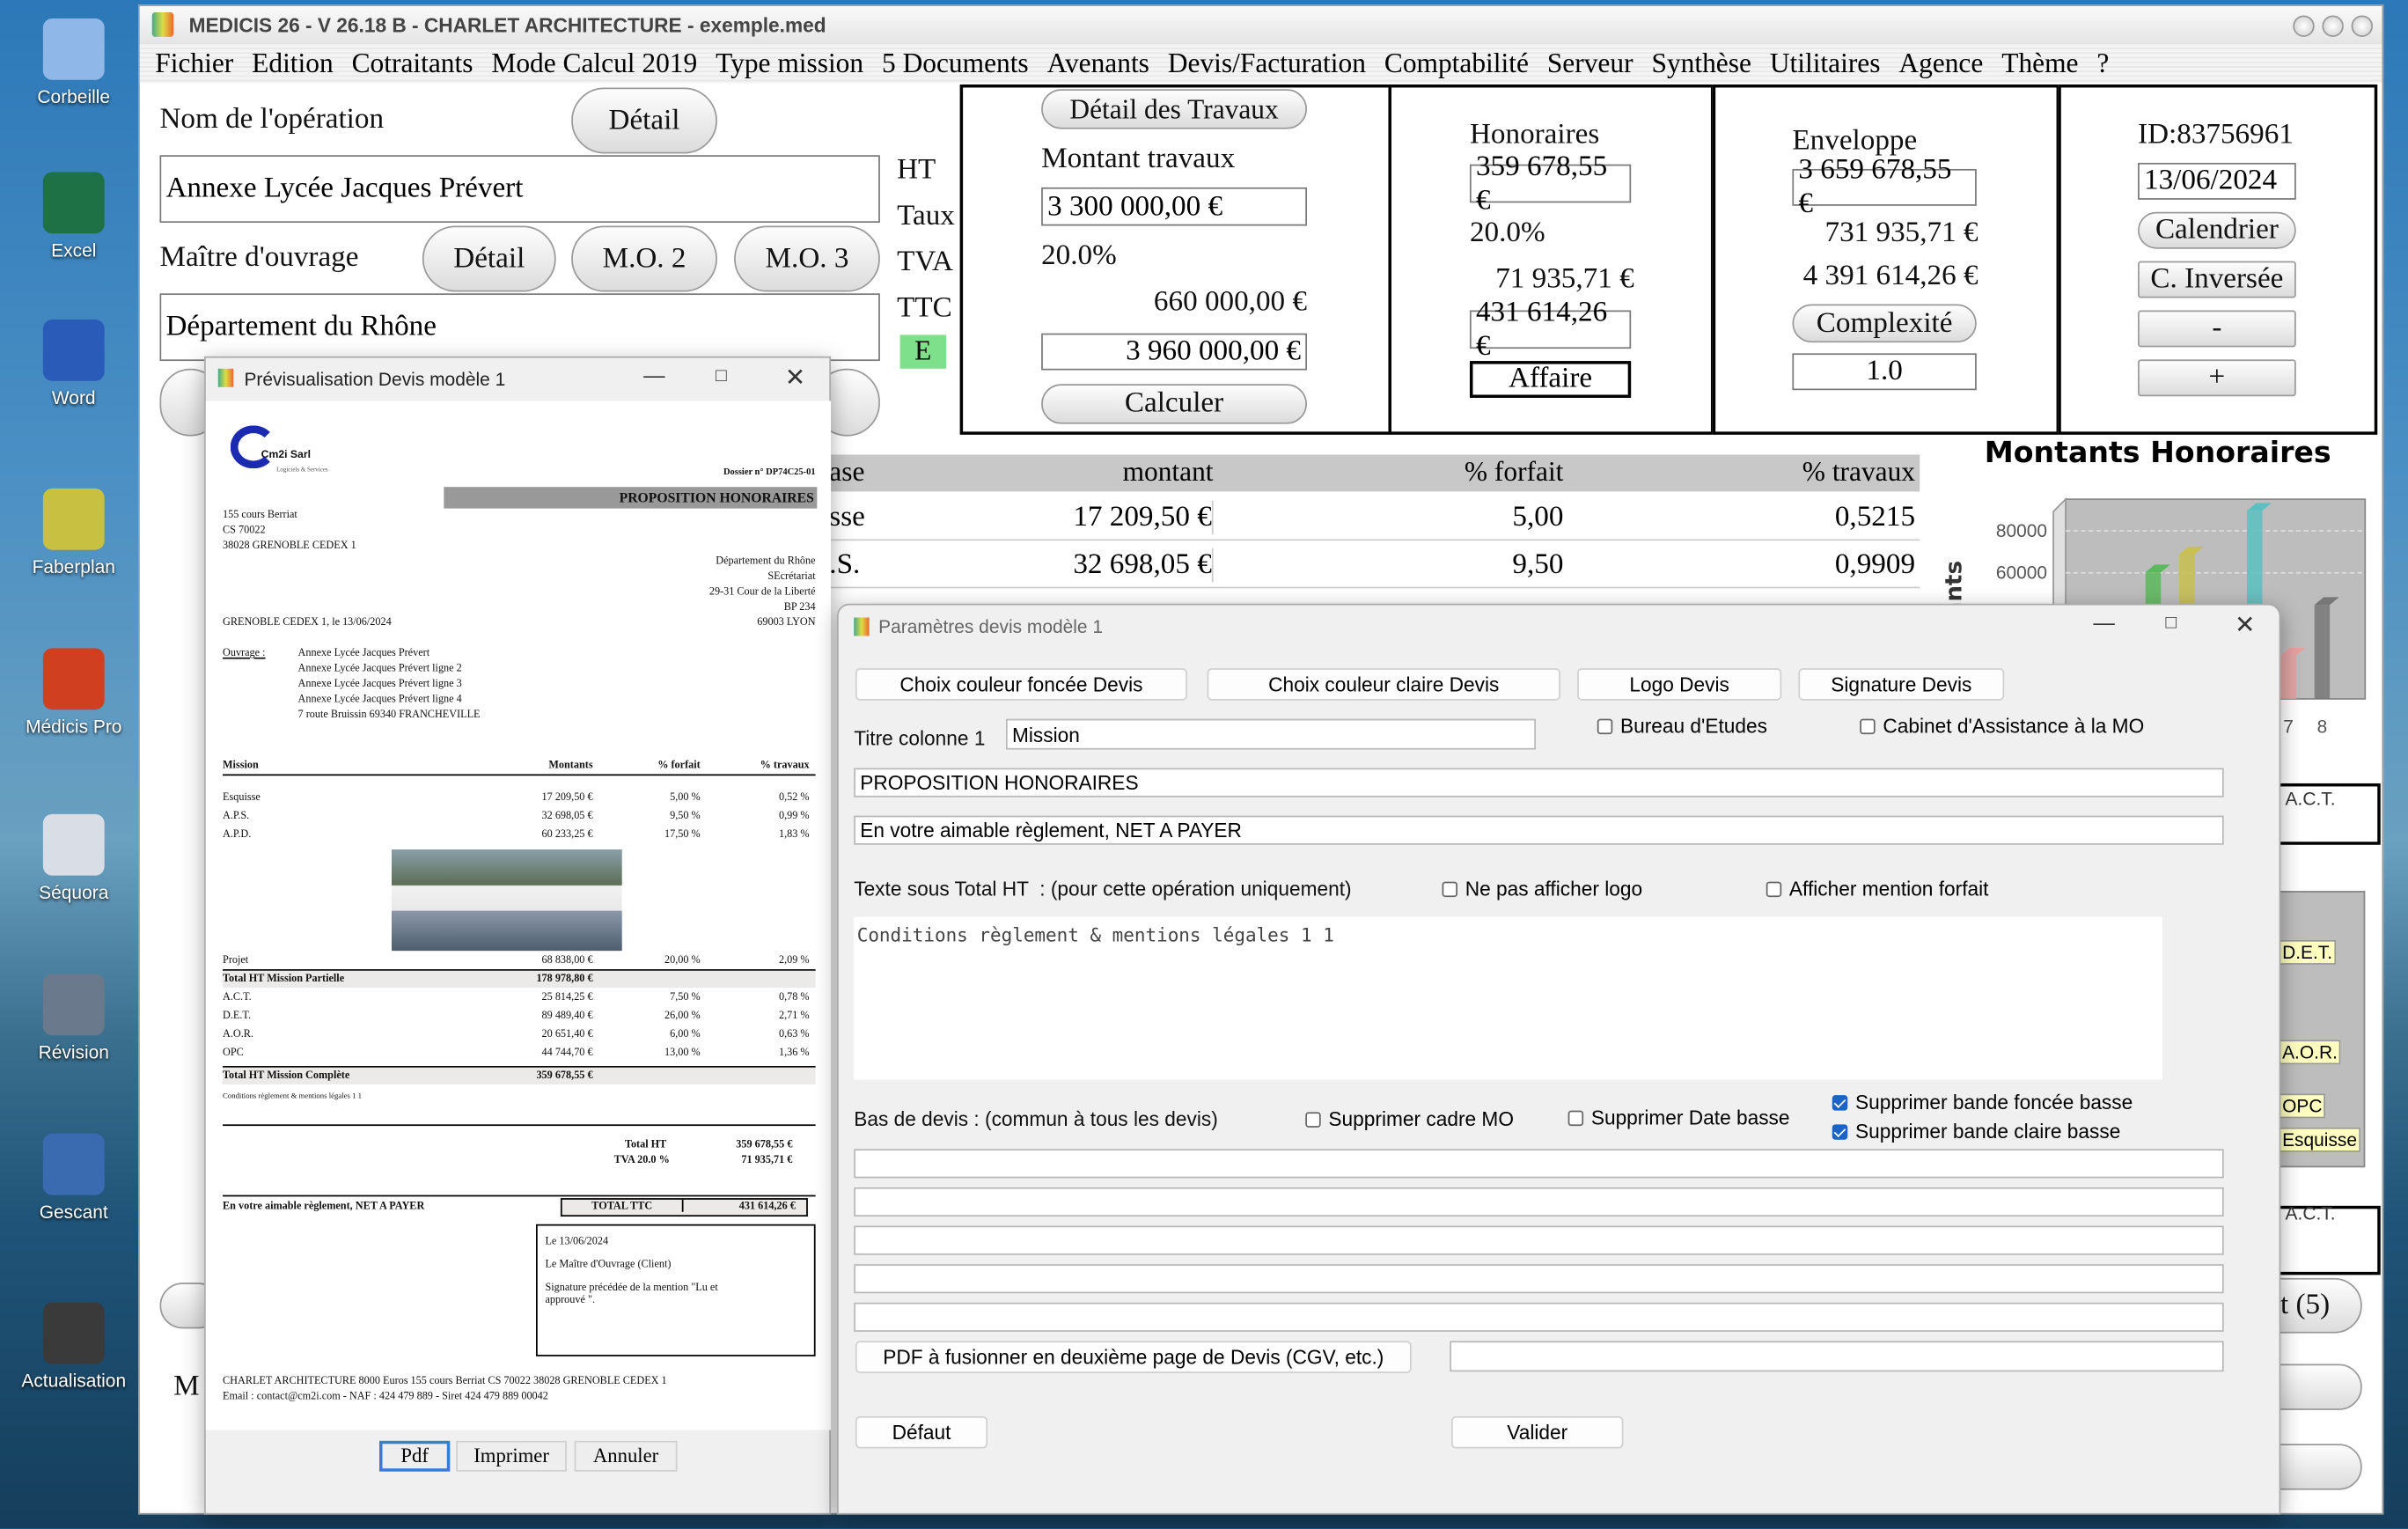 The height and width of the screenshot is (1529, 2408). What do you see at coordinates (807, 258) in the screenshot?
I see `mo3-button: M.O. 3` at bounding box center [807, 258].